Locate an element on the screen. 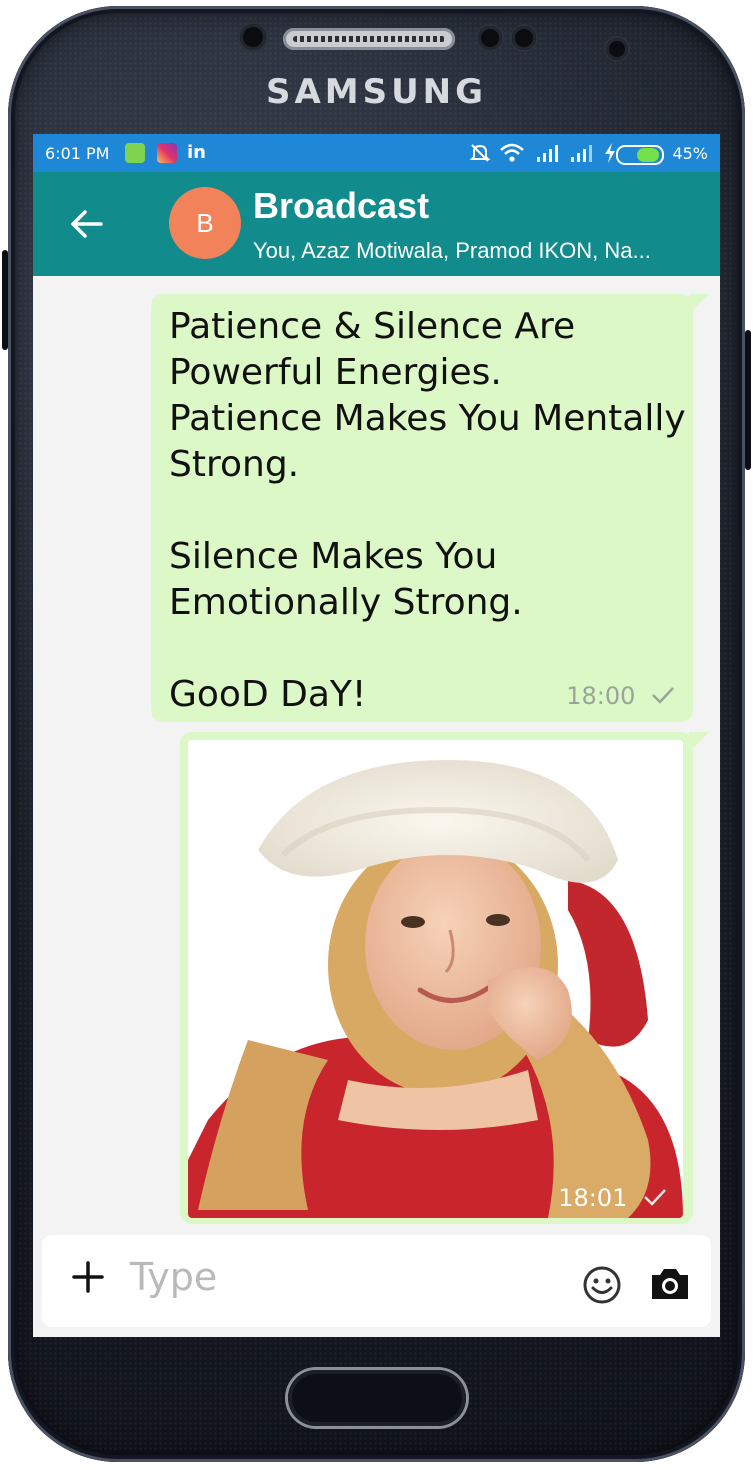 Image resolution: width=753 pixels, height=1470 pixels. message-input: Type is located at coordinates (173, 1277).